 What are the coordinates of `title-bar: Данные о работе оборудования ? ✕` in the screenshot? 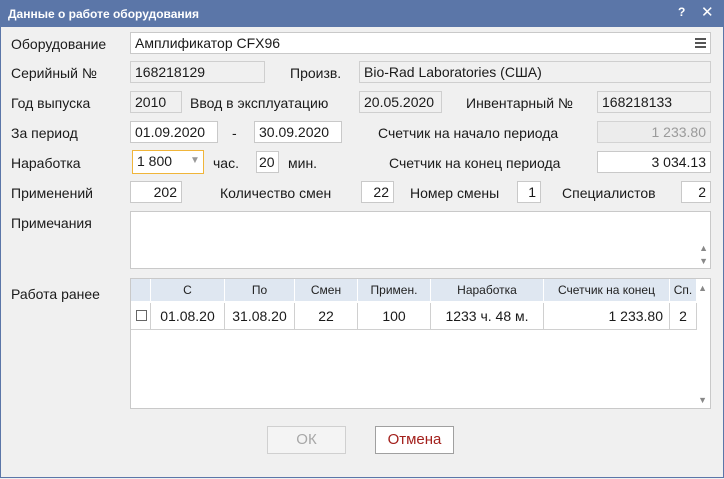 It's located at (362, 13).